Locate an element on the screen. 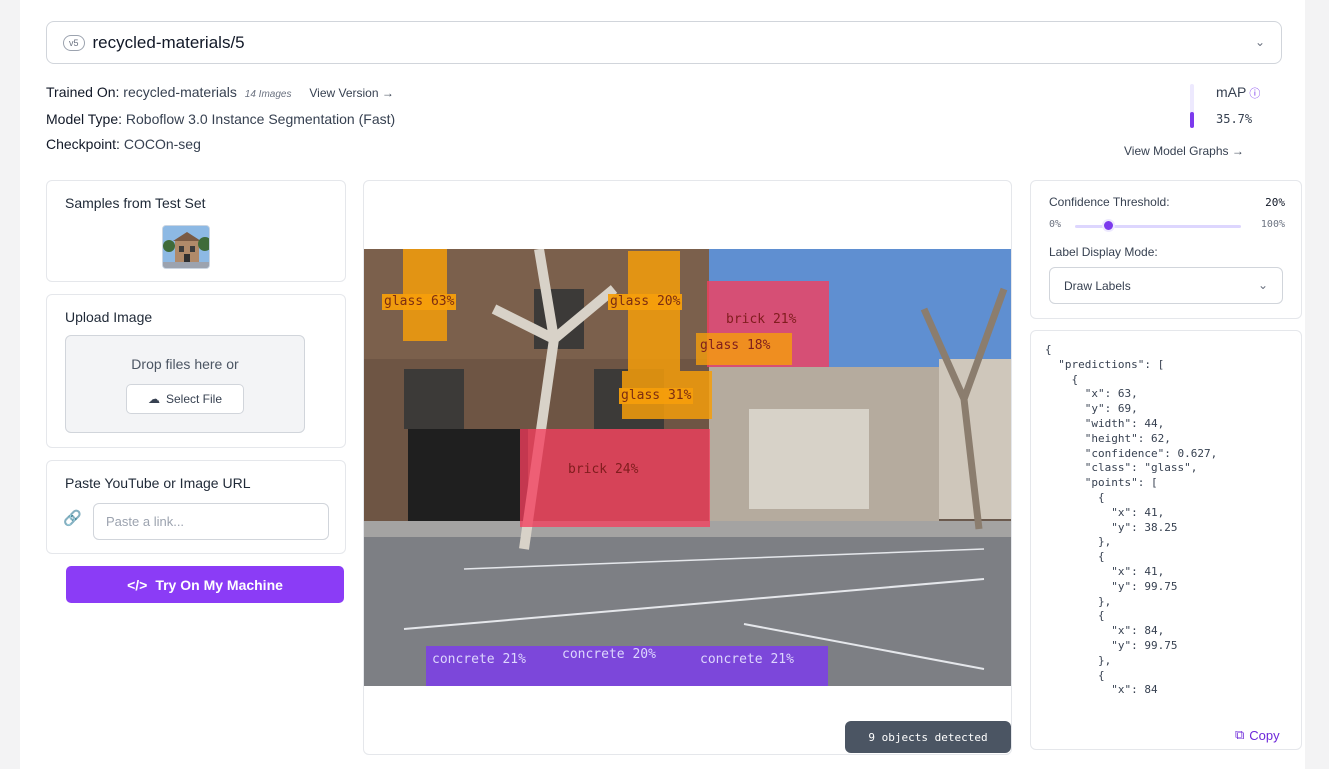 The image size is (1329, 769). copy-label: Copy is located at coordinates (1264, 735).